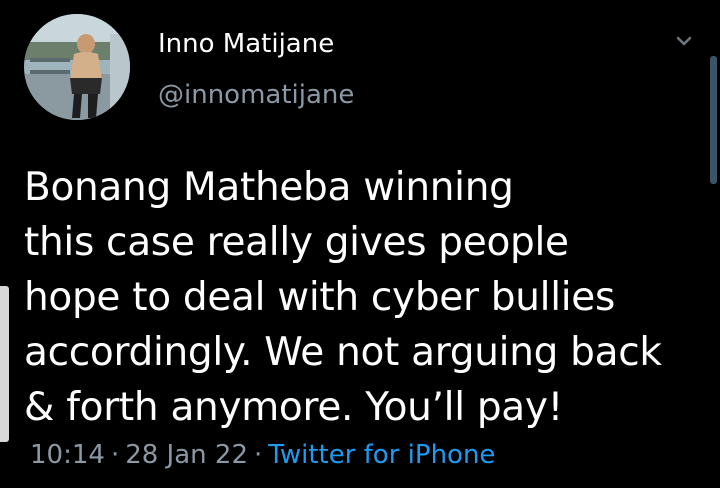 This screenshot has width=720, height=488. What do you see at coordinates (381, 455) in the screenshot?
I see `tweet-source-link: Twitter for iPhone` at bounding box center [381, 455].